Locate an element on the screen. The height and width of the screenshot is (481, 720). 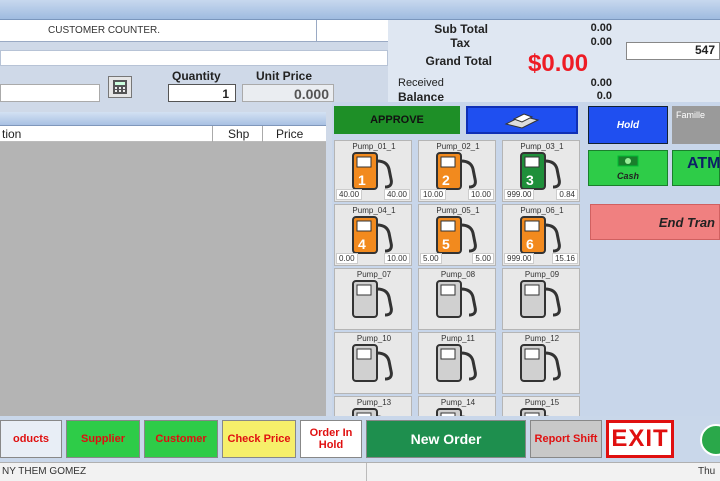
column-header-price: Price is located at coordinates (289, 134).